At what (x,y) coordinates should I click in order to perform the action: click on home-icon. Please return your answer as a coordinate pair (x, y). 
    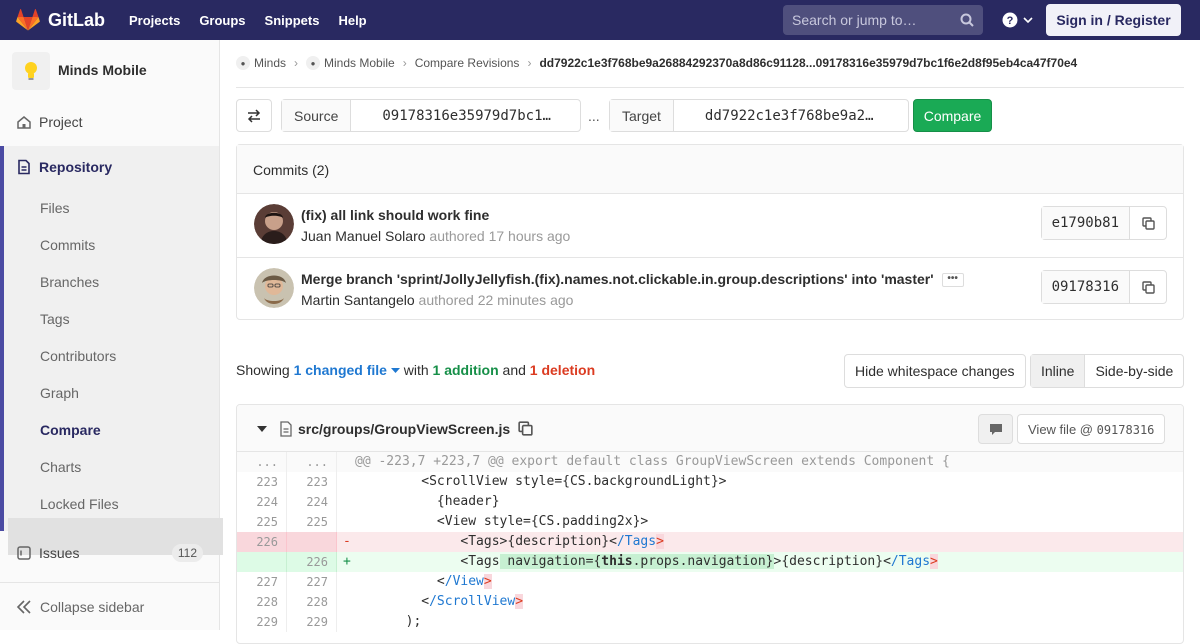
    Looking at the image, I should click on (24, 122).